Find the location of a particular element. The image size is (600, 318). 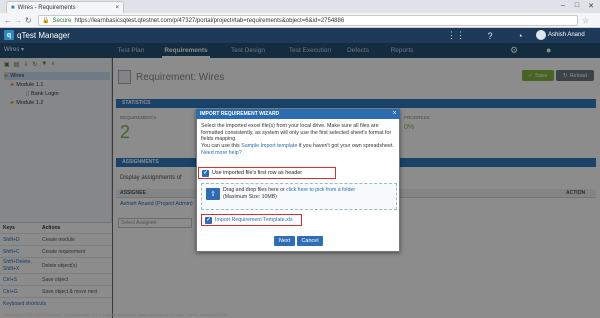

file-name: Import Requirement Template.xls is located at coordinates (254, 220).